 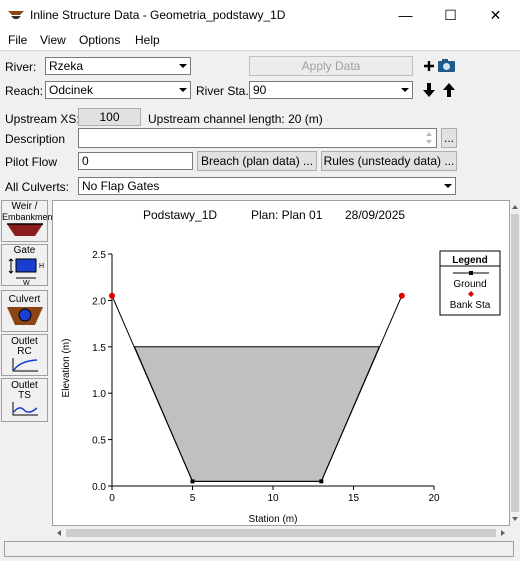 What do you see at coordinates (66, 66) in the screenshot?
I see `river-value: Rzeka` at bounding box center [66, 66].